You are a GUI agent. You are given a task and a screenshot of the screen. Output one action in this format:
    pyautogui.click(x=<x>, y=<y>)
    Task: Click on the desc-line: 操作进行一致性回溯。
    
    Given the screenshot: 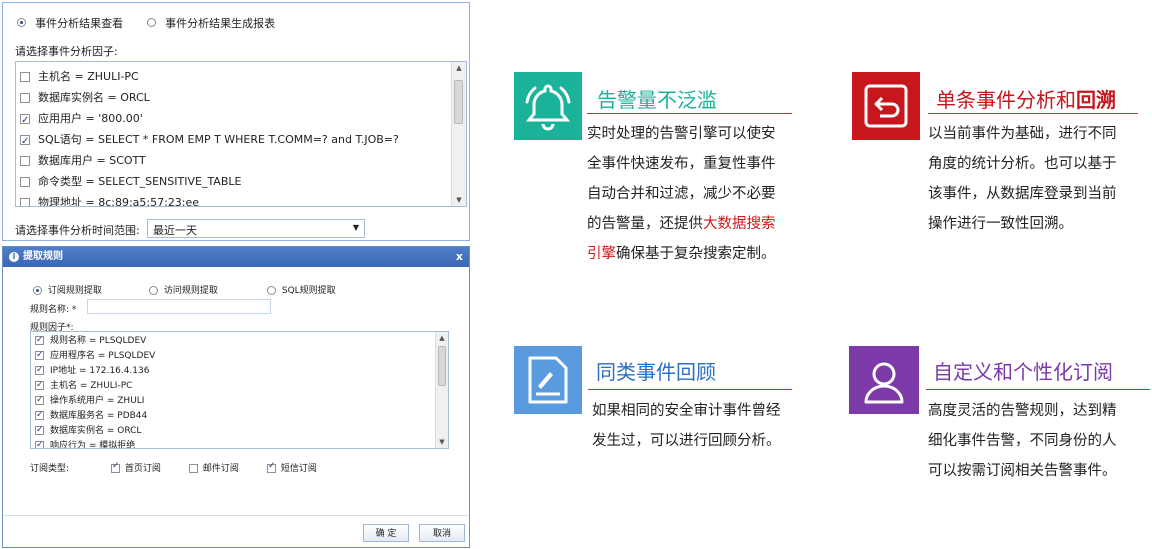 What is the action you would take?
    pyautogui.click(x=1000, y=224)
    